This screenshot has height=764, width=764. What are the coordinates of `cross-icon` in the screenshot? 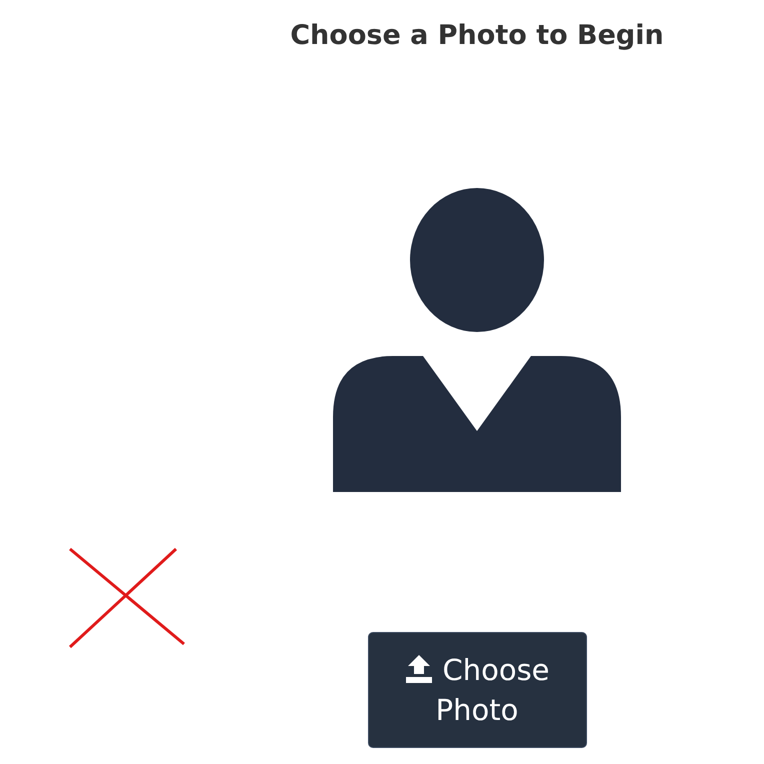 It's located at (127, 598).